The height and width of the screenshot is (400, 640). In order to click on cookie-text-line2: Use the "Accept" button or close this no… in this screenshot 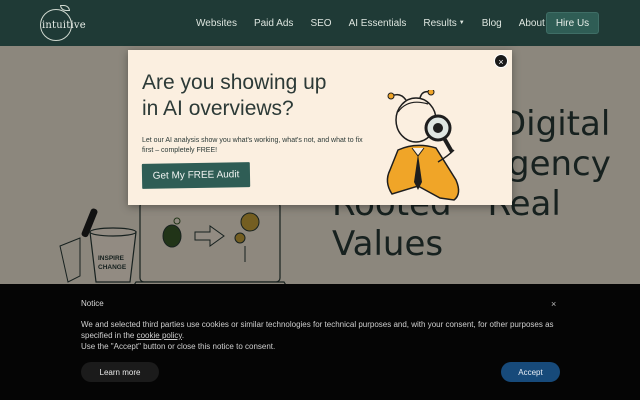, I will do `click(178, 346)`.